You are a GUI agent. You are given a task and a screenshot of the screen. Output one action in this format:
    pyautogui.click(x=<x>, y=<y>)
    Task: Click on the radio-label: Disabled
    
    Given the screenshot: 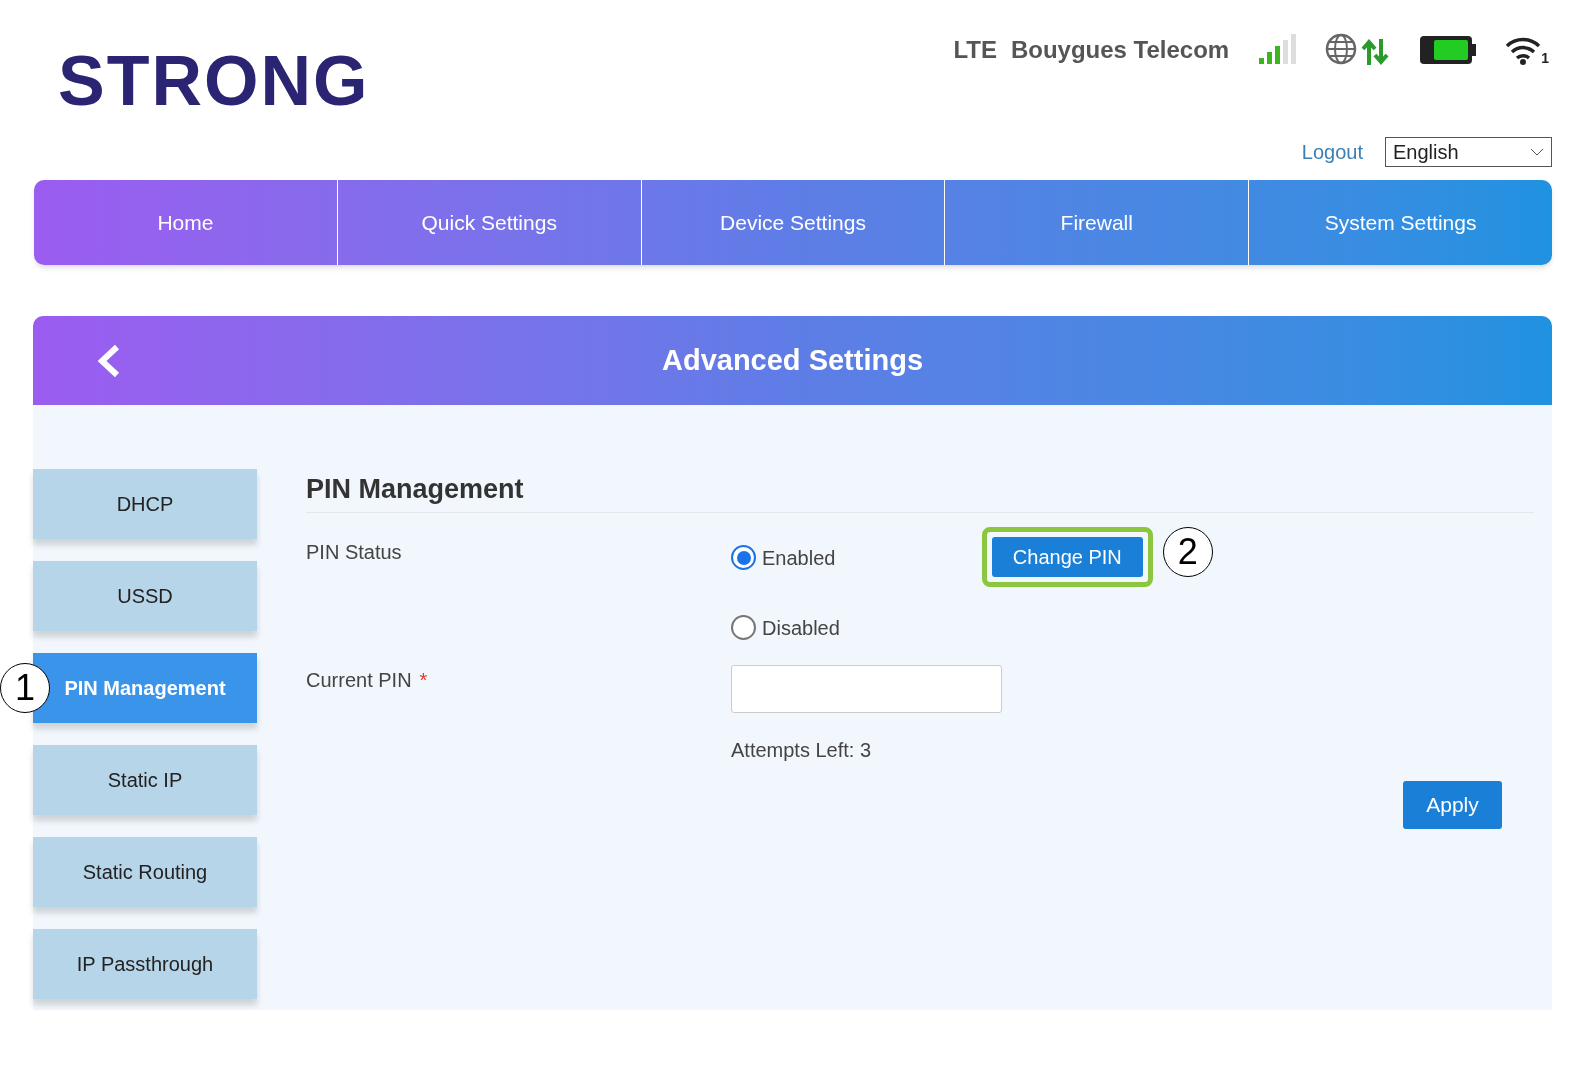 What is the action you would take?
    pyautogui.click(x=801, y=628)
    